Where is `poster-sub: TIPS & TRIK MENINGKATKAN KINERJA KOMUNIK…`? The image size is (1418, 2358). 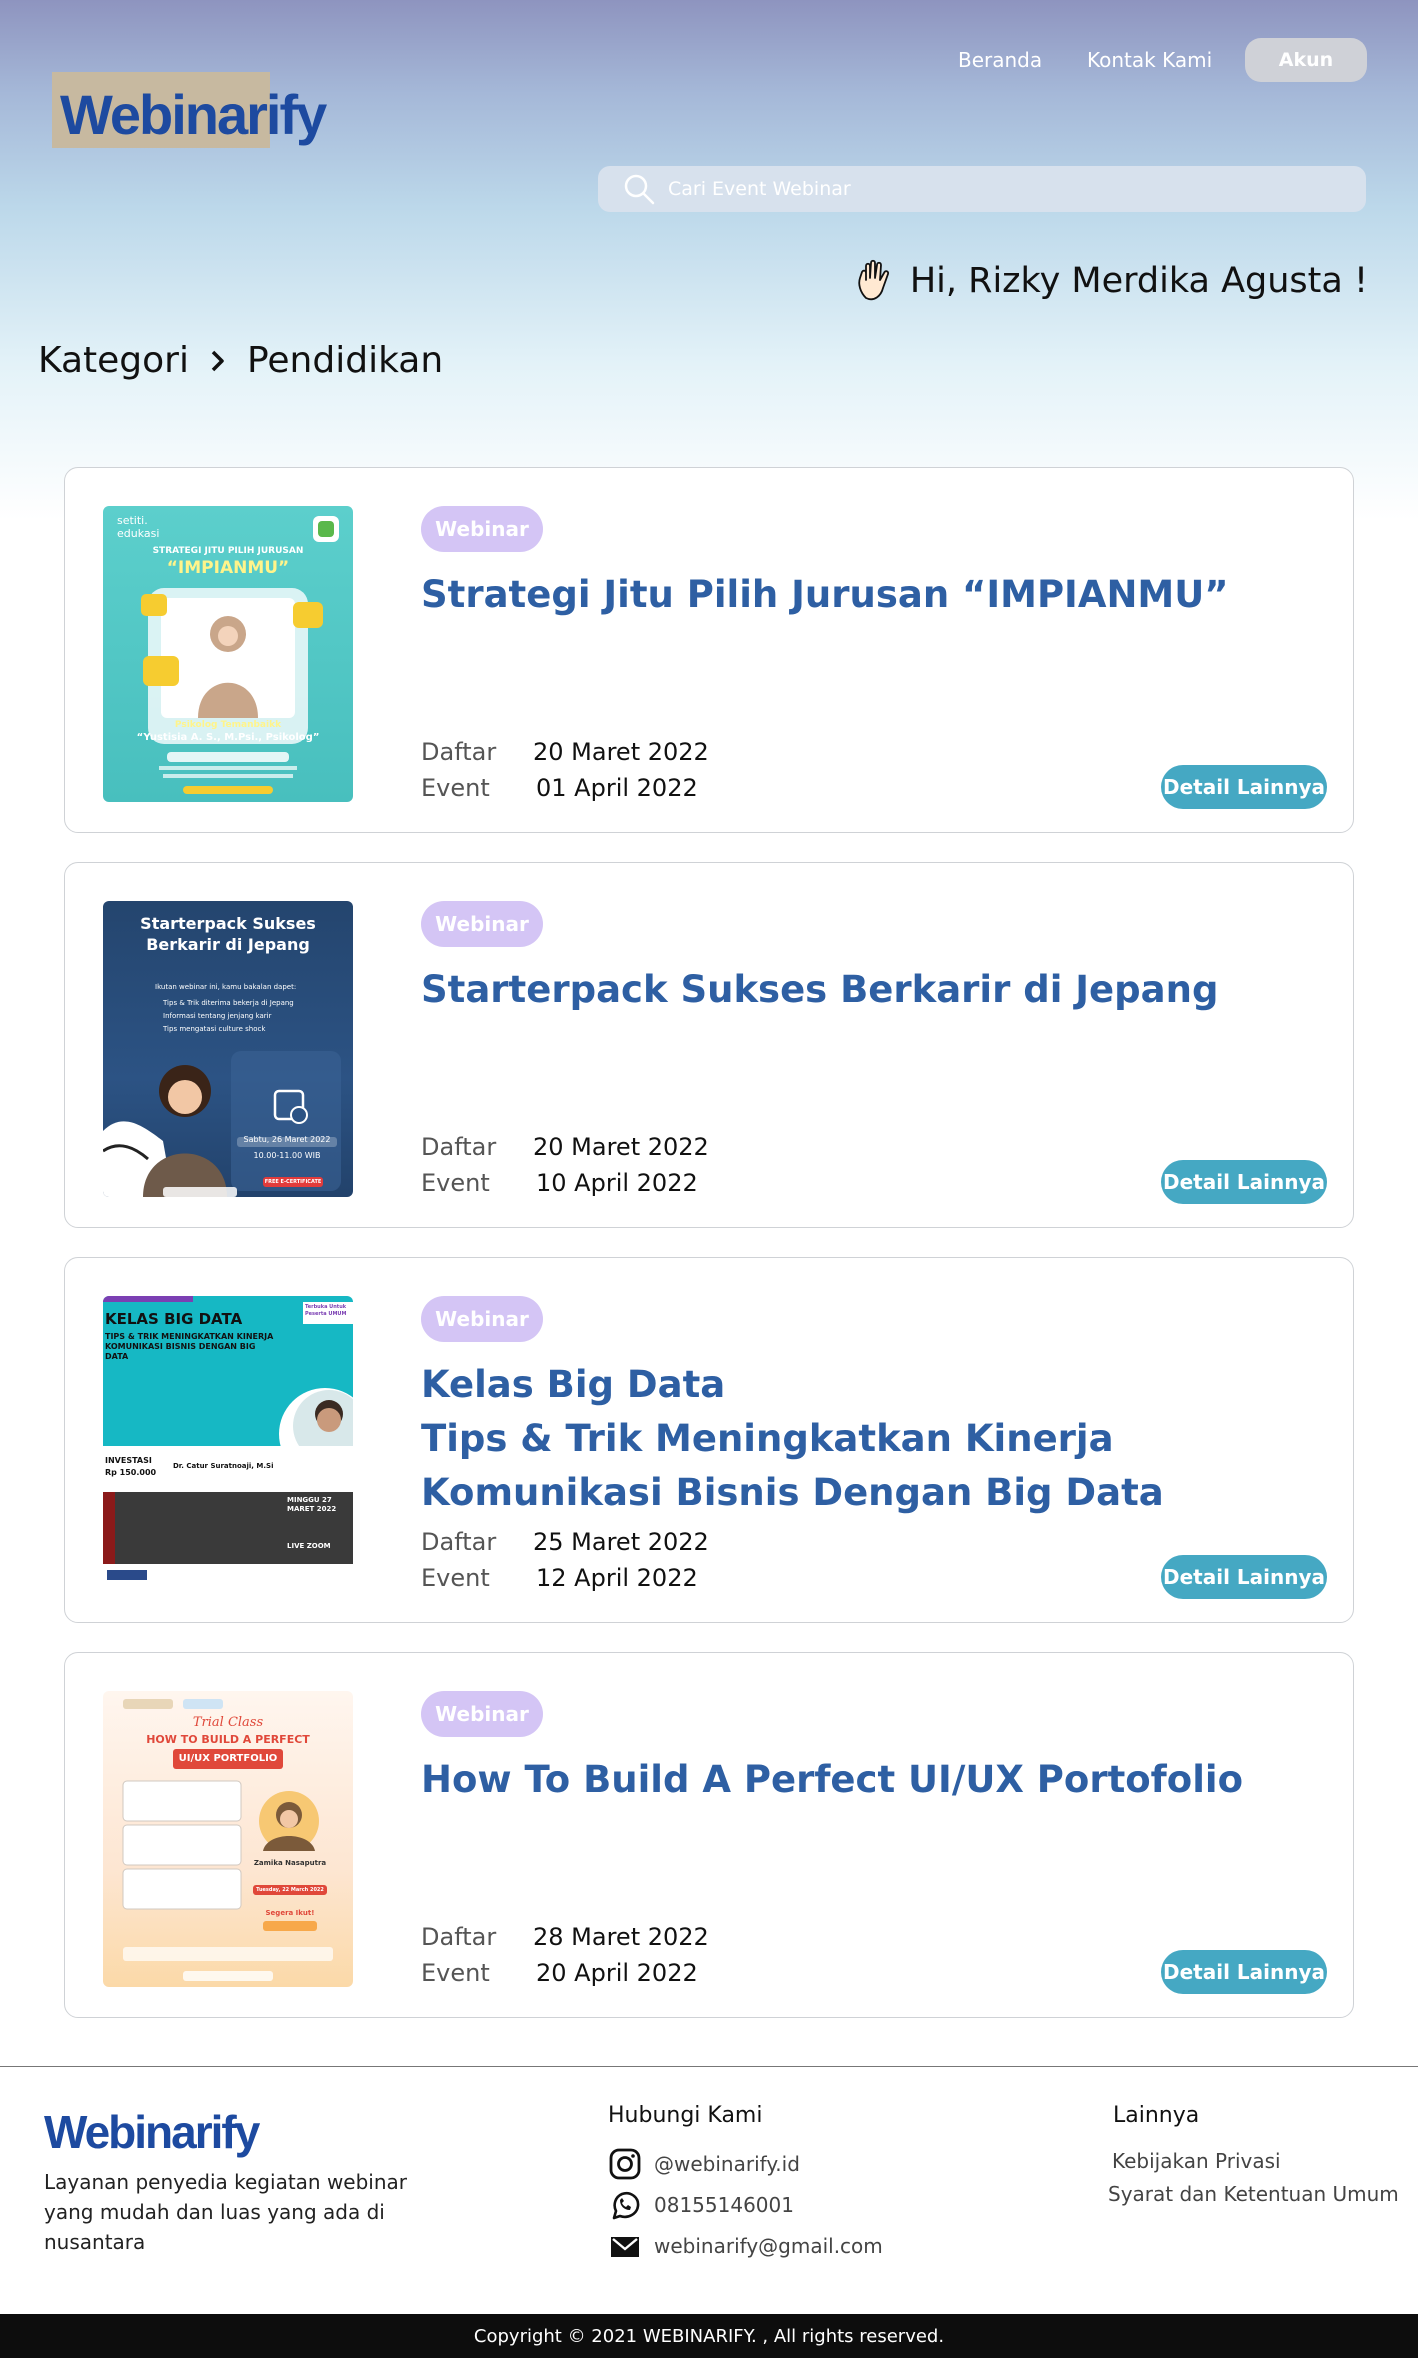
poster-sub: TIPS & TRIK MENINGKATKAN KINERJA KOMUNIK… is located at coordinates (189, 1346).